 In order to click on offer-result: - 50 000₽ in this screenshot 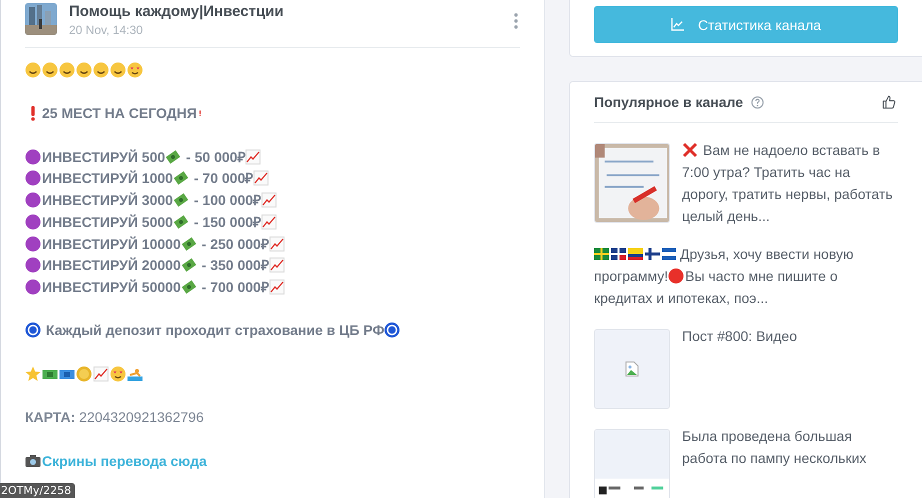, I will do `click(215, 156)`.